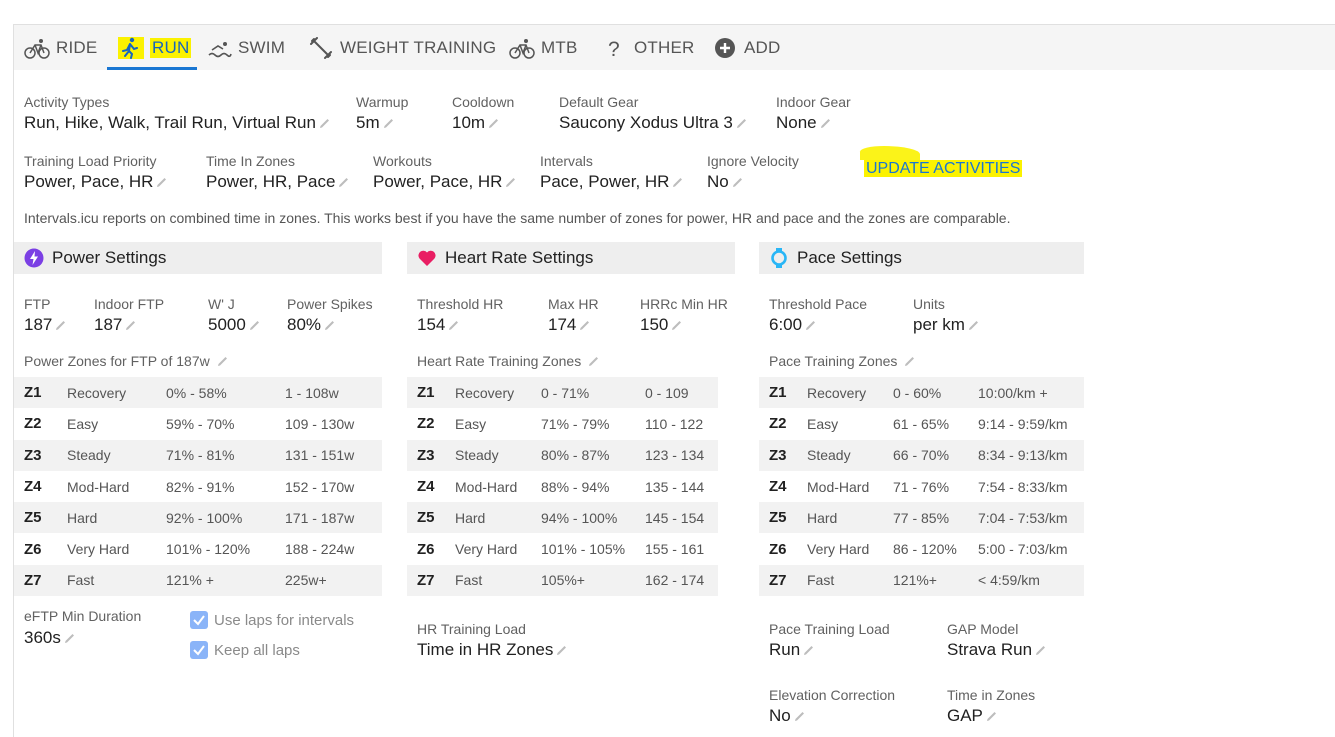 The width and height of the screenshot is (1335, 737). Describe the element at coordinates (155, 47) in the screenshot. I see `tab-run: RUN` at that location.